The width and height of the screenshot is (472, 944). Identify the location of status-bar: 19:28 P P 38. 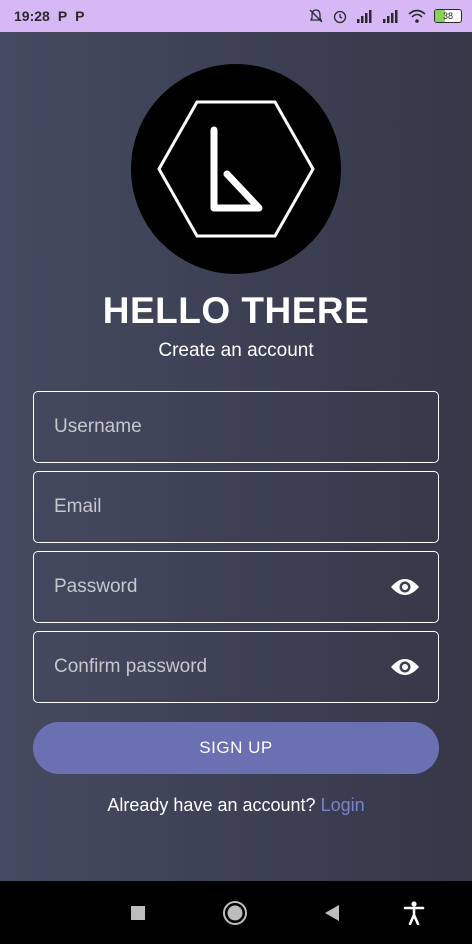
(236, 16).